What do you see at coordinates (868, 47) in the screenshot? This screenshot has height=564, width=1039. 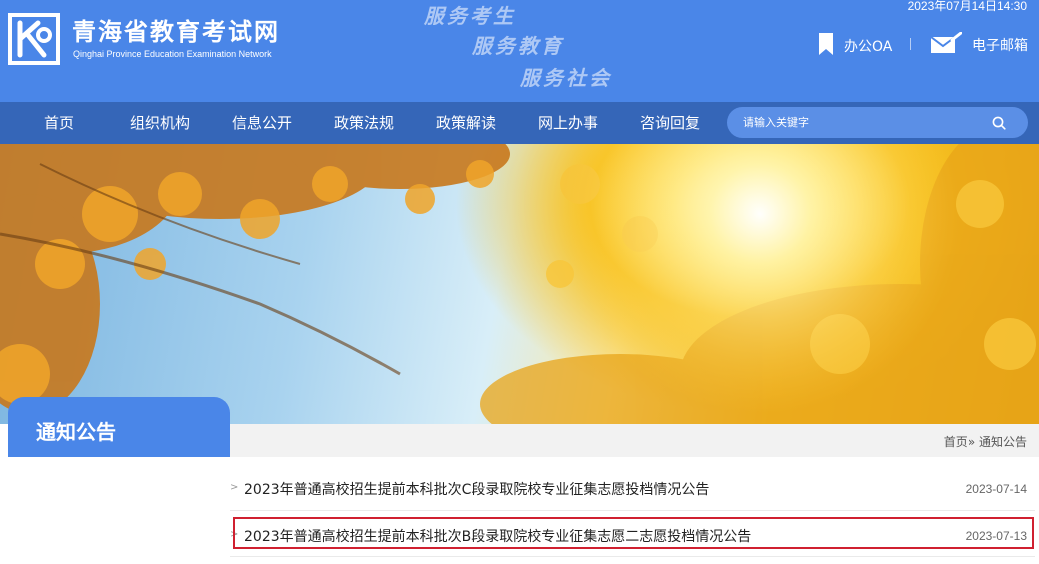 I see `oa-link-label: 办公OA` at bounding box center [868, 47].